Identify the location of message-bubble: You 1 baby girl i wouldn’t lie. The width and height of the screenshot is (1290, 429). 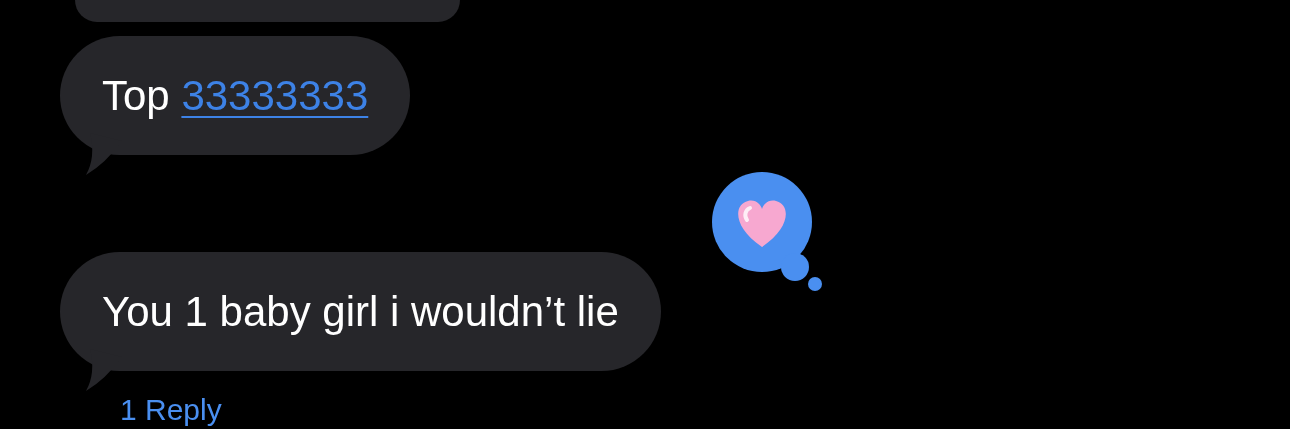
(360, 311).